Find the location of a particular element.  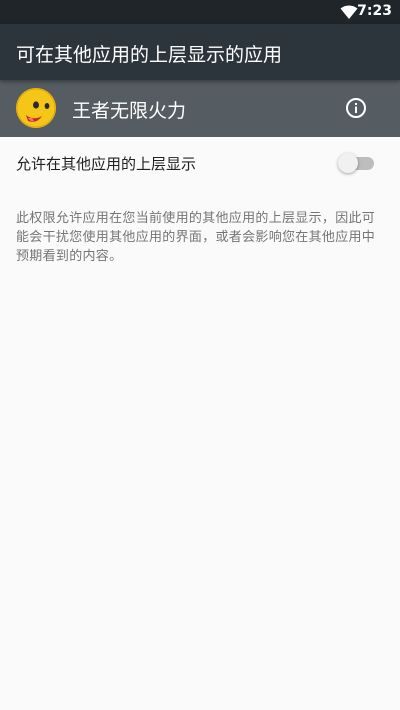

status-bar: 7:23 is located at coordinates (200, 12).